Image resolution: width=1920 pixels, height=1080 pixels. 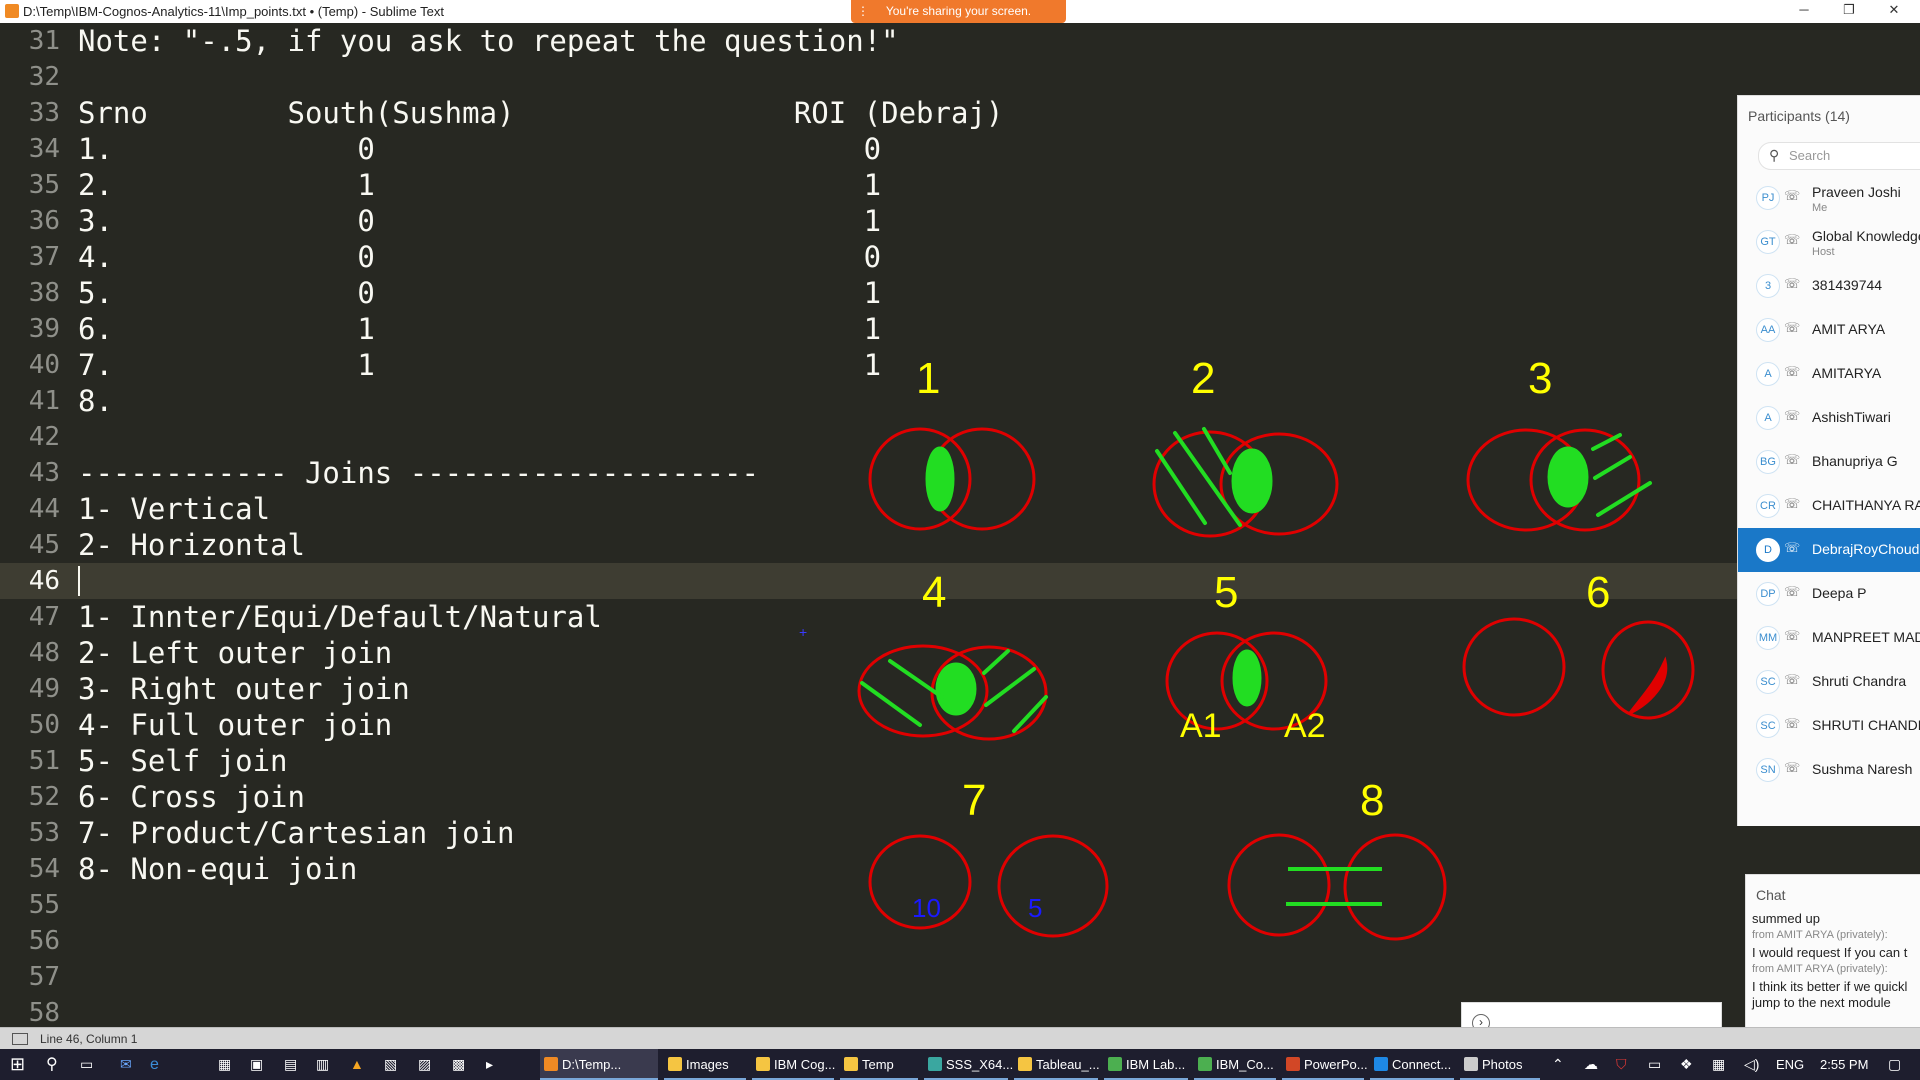 I want to click on participant-name: Praveen Joshi, so click(x=1856, y=192).